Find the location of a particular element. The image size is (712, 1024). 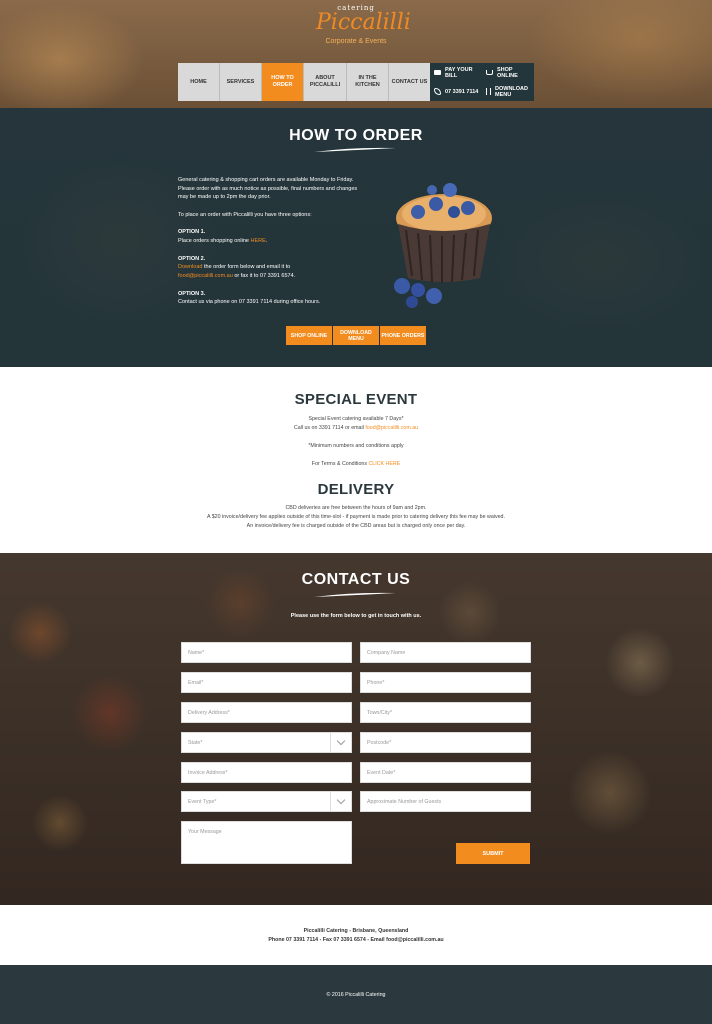

delivery-title: DELIVERY is located at coordinates (356, 489).